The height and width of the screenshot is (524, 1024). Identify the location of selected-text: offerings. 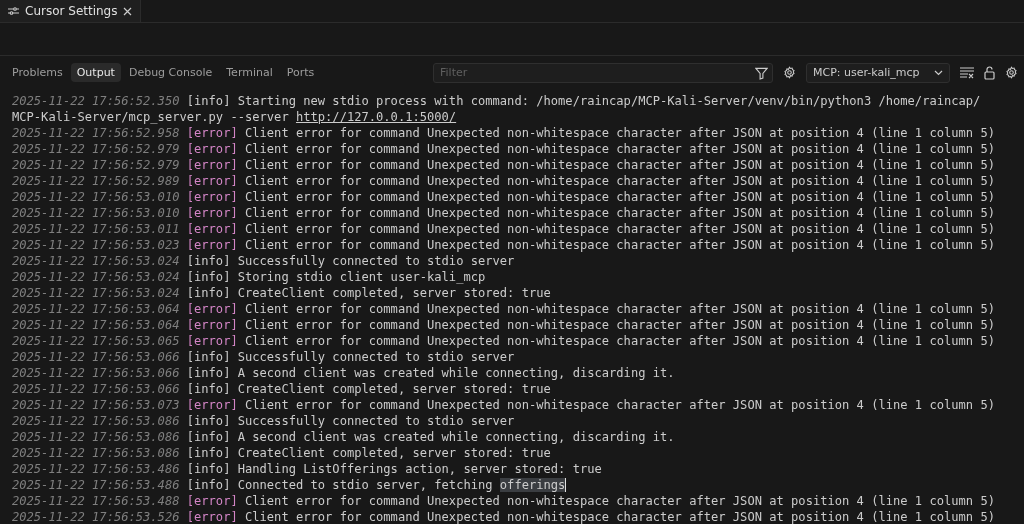
(532, 485).